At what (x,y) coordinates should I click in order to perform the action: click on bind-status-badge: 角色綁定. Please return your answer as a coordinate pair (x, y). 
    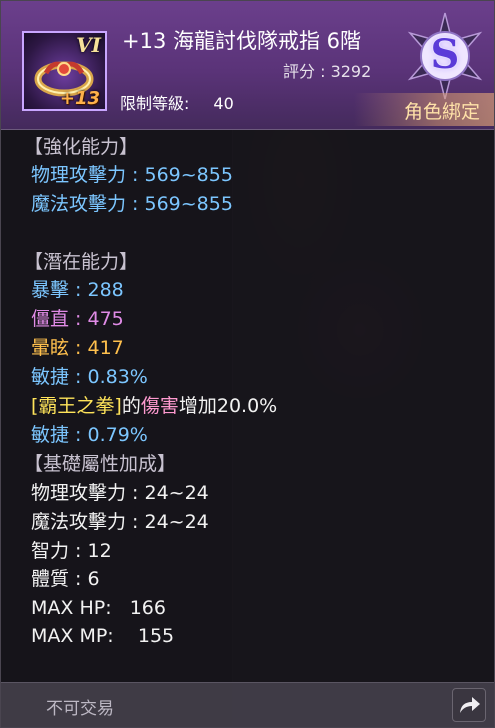
    Looking at the image, I should click on (424, 109).